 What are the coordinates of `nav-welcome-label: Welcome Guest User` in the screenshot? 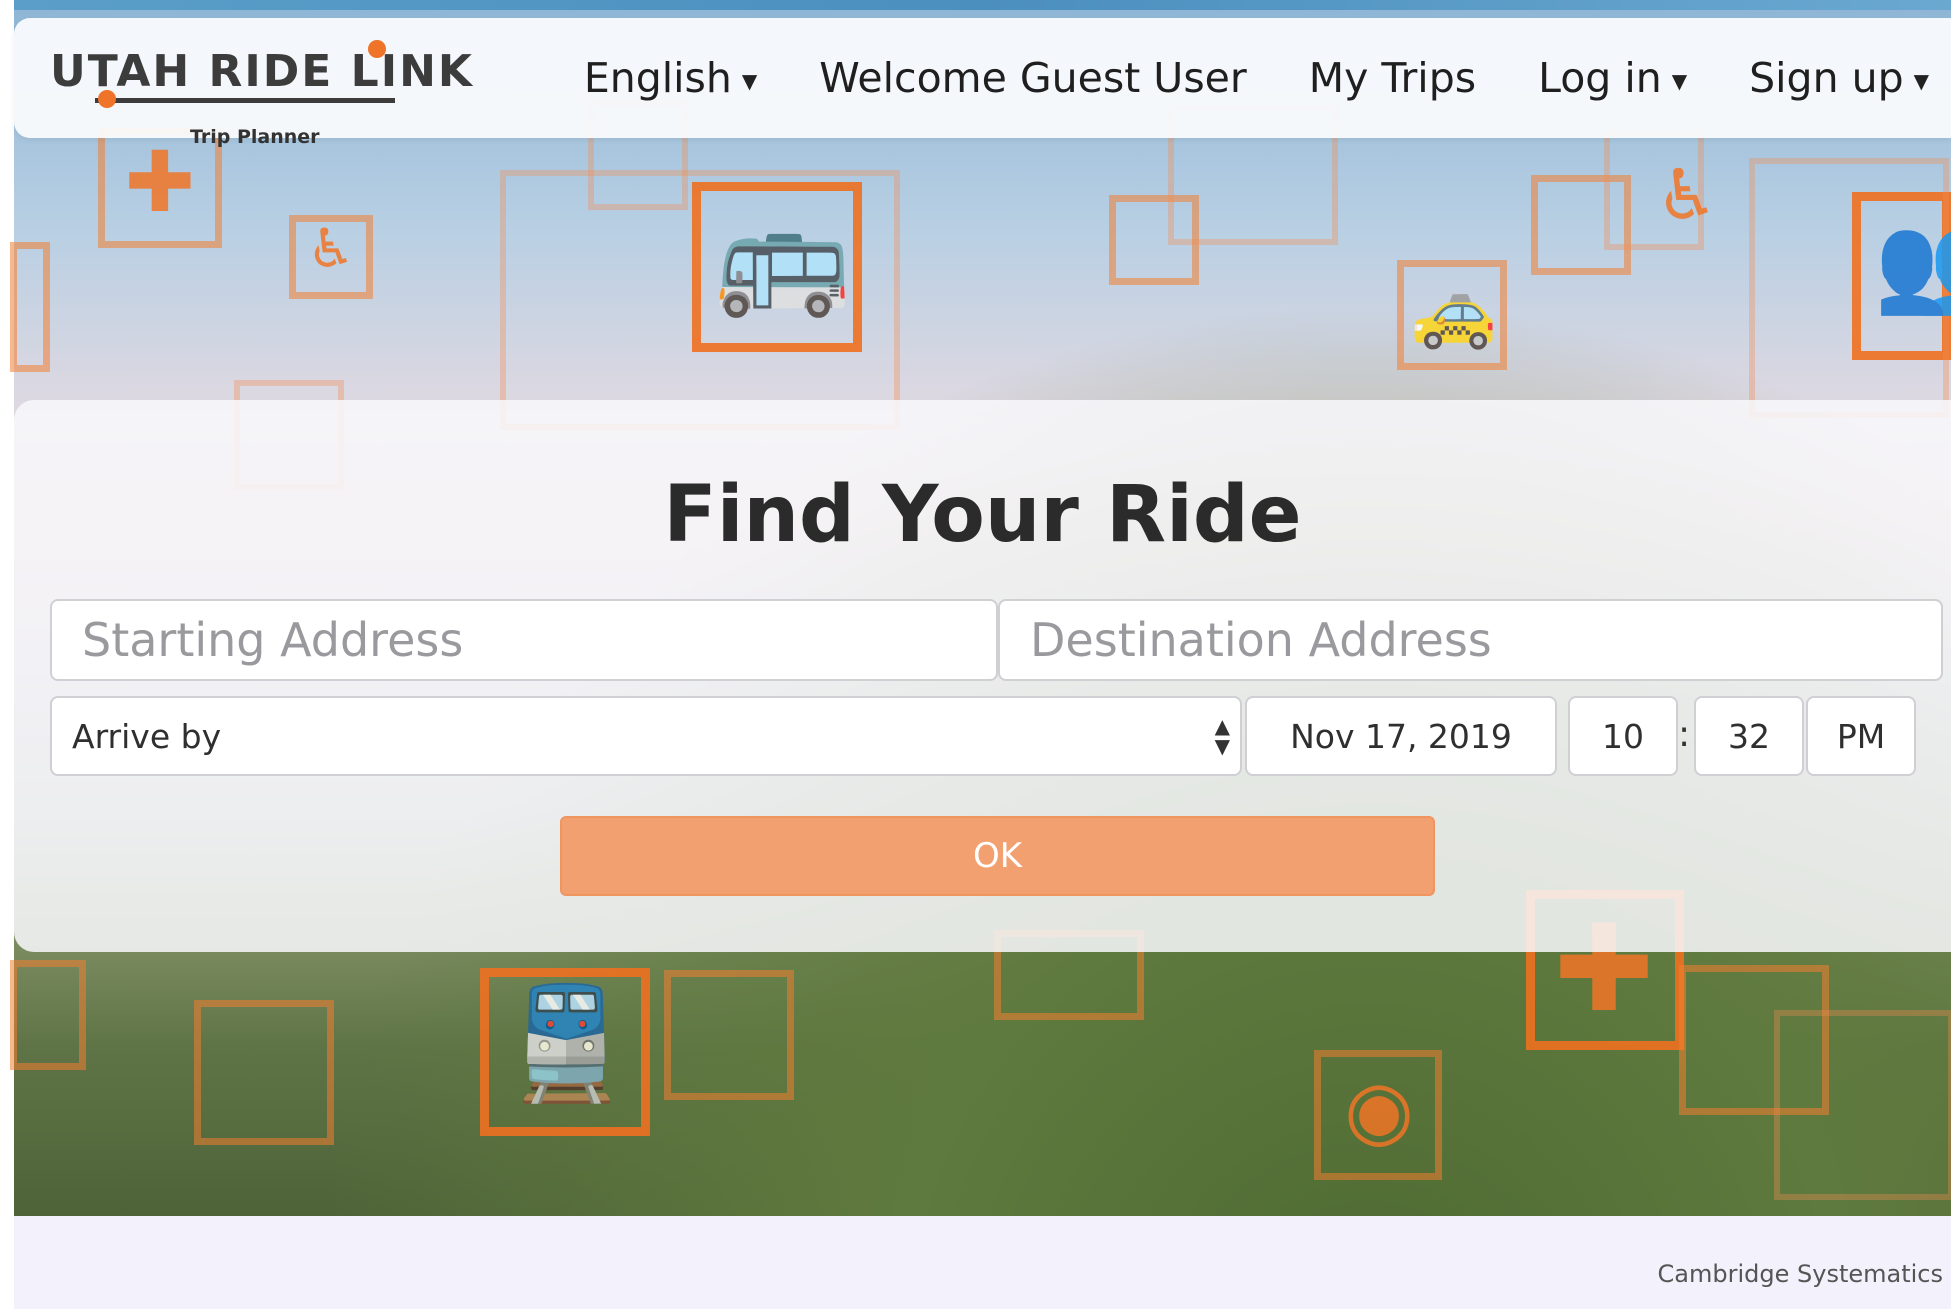 It's located at (1033, 78).